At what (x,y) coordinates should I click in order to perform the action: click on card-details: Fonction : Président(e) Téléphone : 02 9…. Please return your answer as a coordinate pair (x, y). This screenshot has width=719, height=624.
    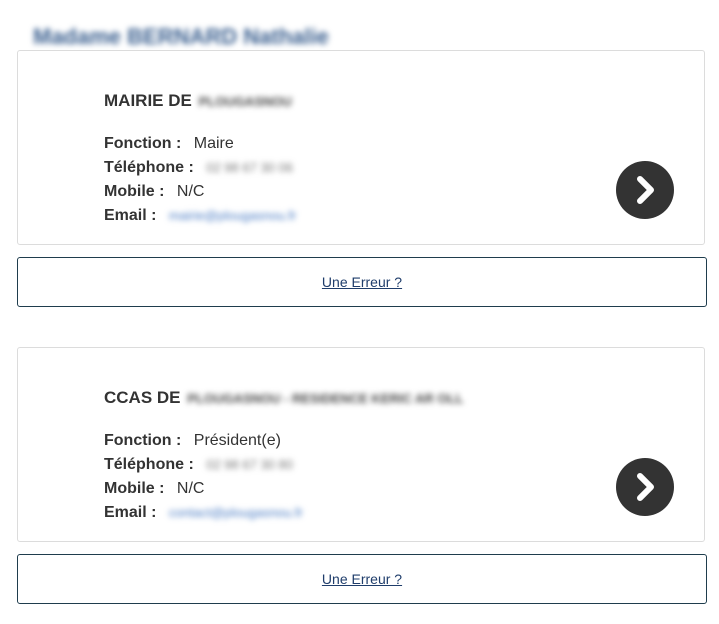
    Looking at the image, I should click on (203, 477).